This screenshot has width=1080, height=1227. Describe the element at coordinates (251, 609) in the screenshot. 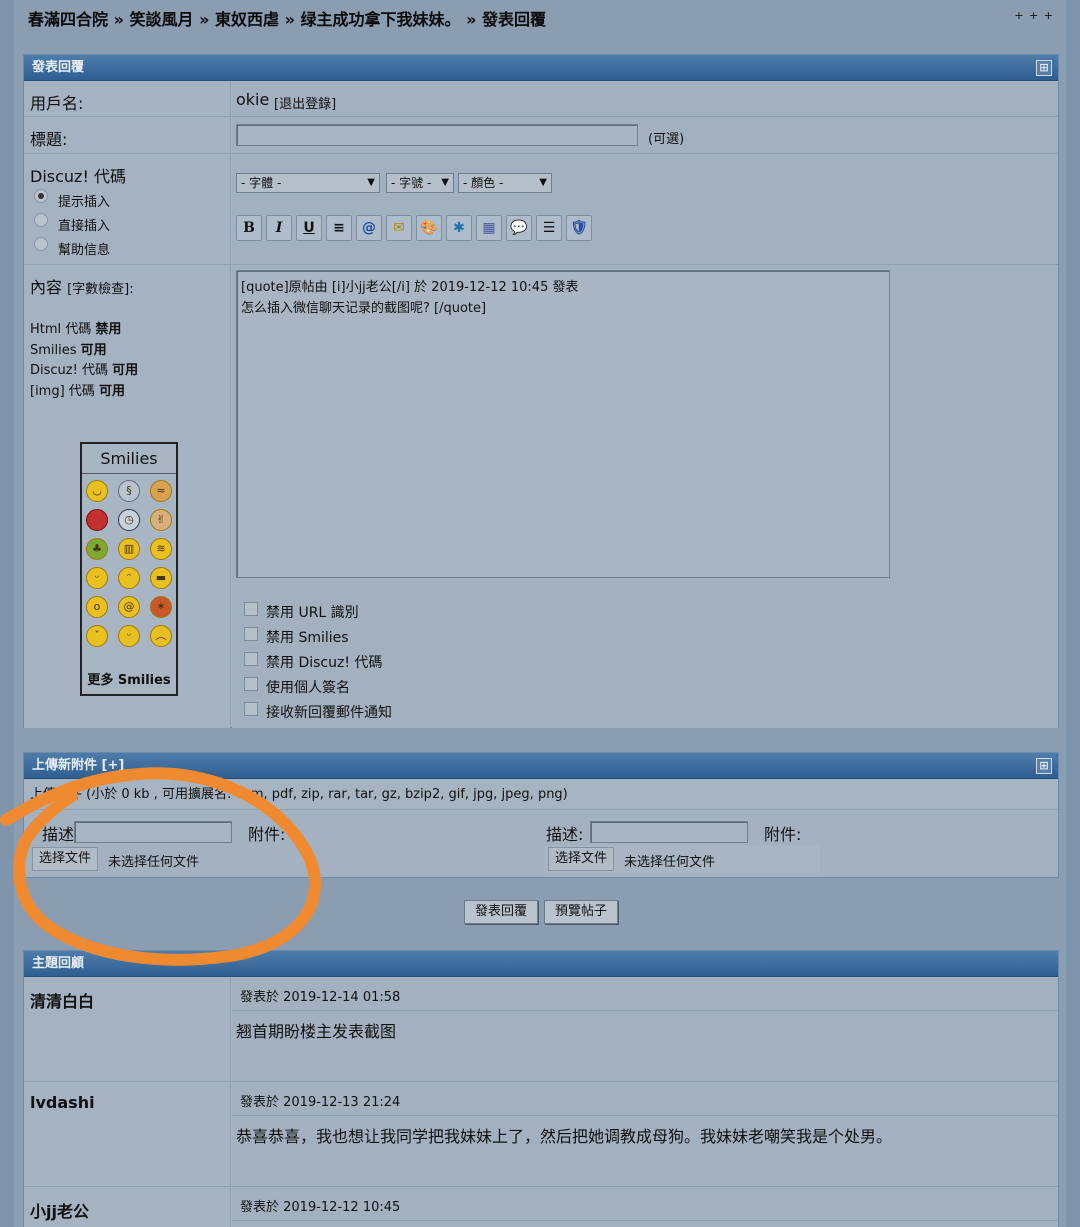

I see `disable-url-checkbox` at that location.